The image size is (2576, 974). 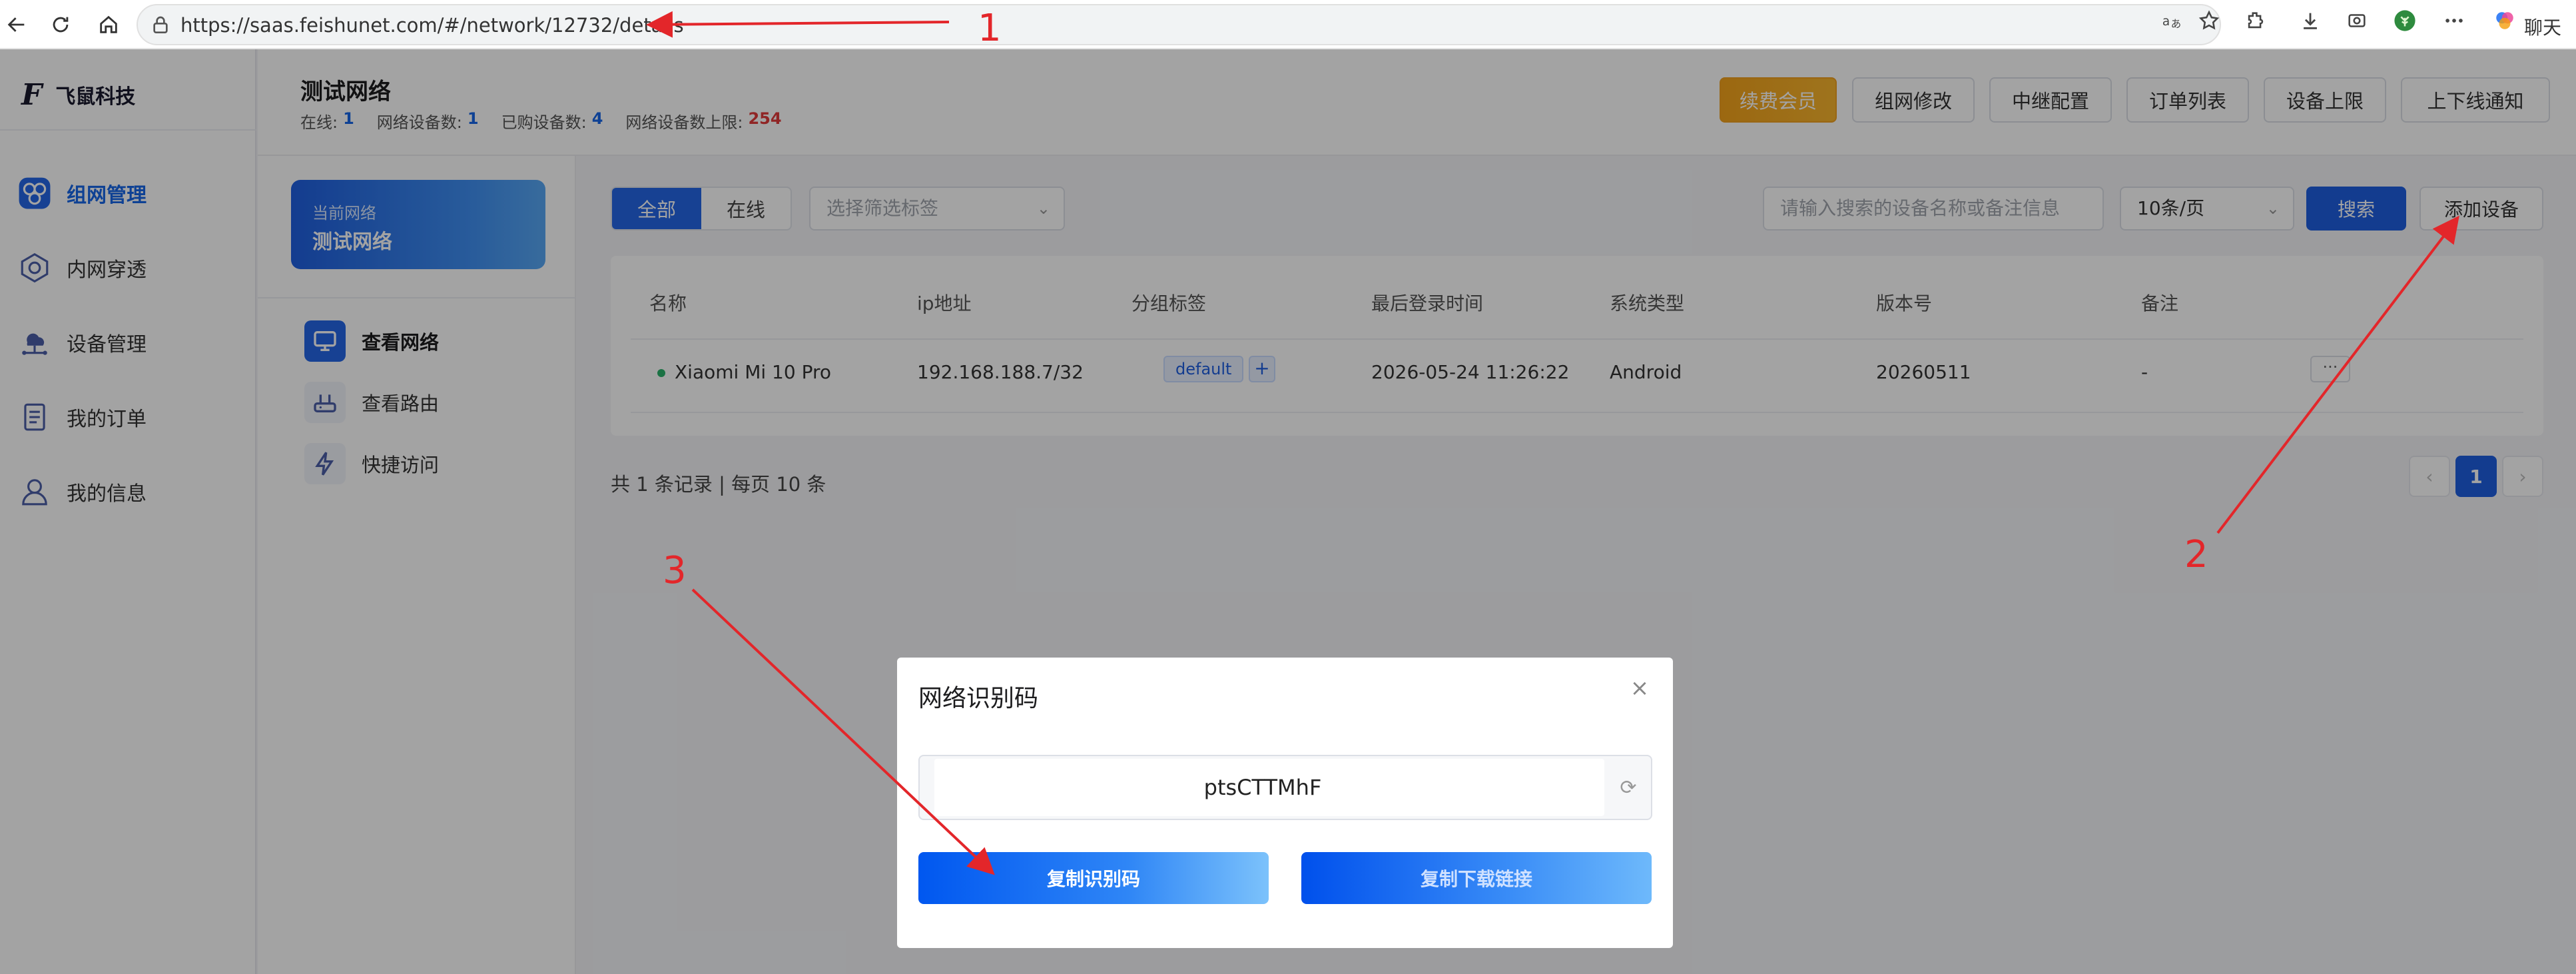 What do you see at coordinates (1476, 878) in the screenshot?
I see `copy-download-link-button: 复制下载链接` at bounding box center [1476, 878].